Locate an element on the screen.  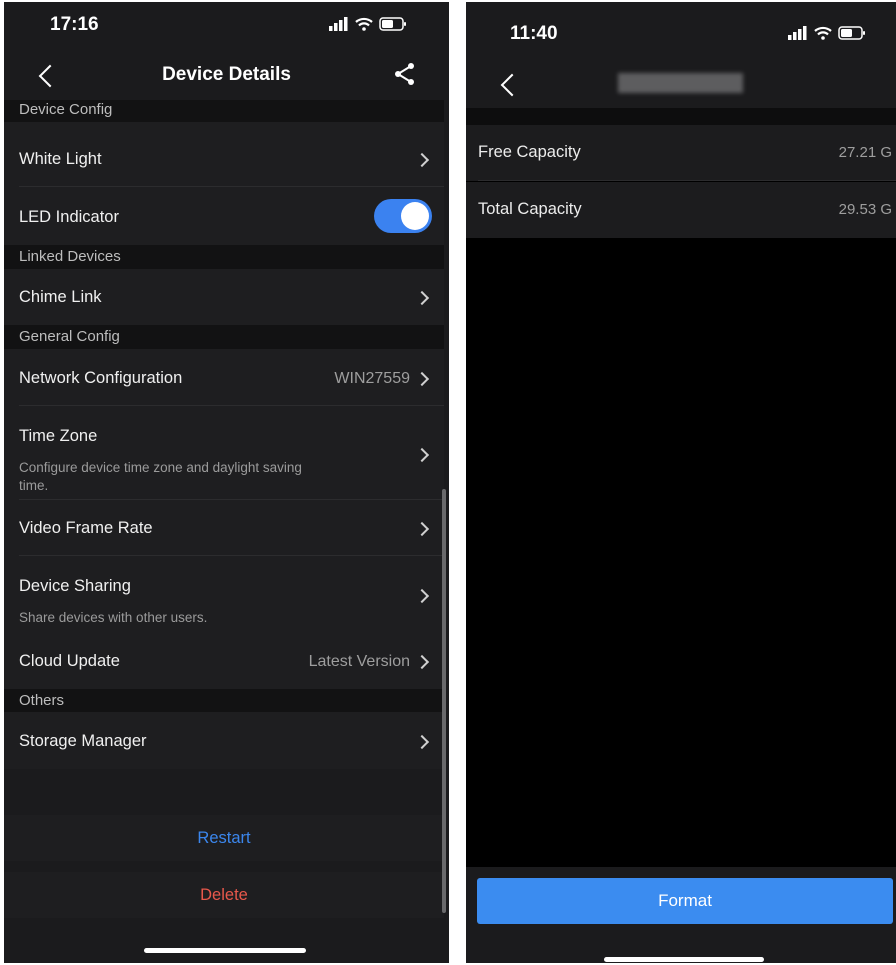
chevron-left-icon is located at coordinates (512, 85).